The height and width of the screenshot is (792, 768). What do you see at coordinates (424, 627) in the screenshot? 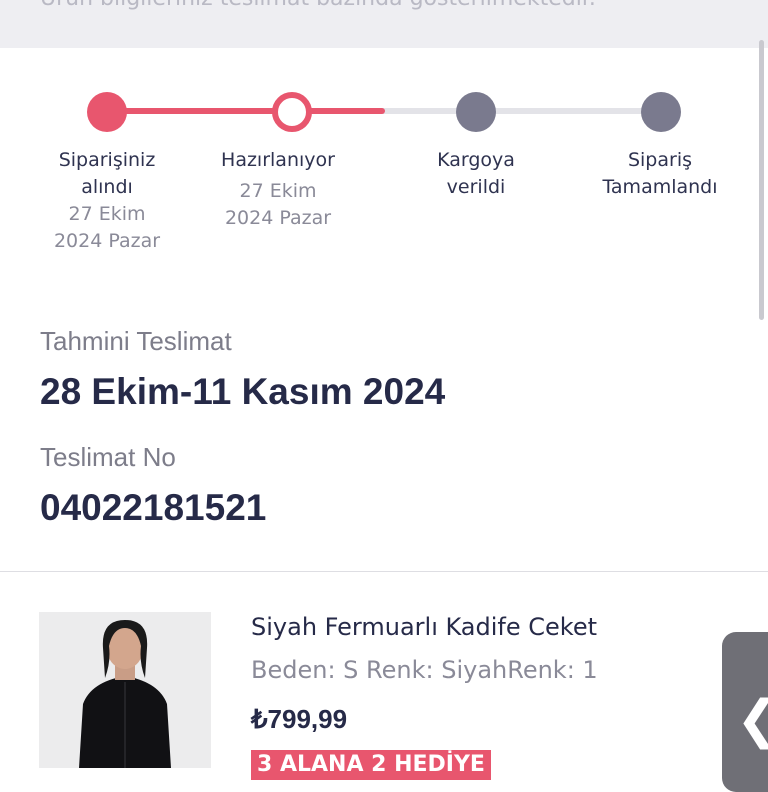
I see `product-name: Siyah Fermuarlı Kadife Ceket` at bounding box center [424, 627].